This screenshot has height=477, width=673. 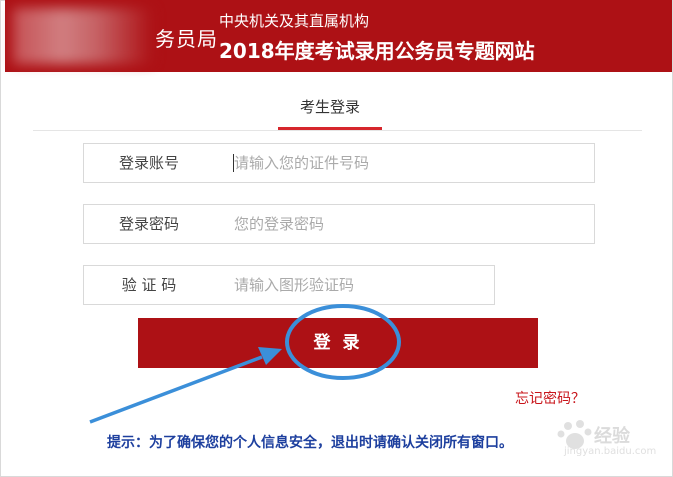 I want to click on forgot-password-link: 忘记密码？, so click(x=550, y=398).